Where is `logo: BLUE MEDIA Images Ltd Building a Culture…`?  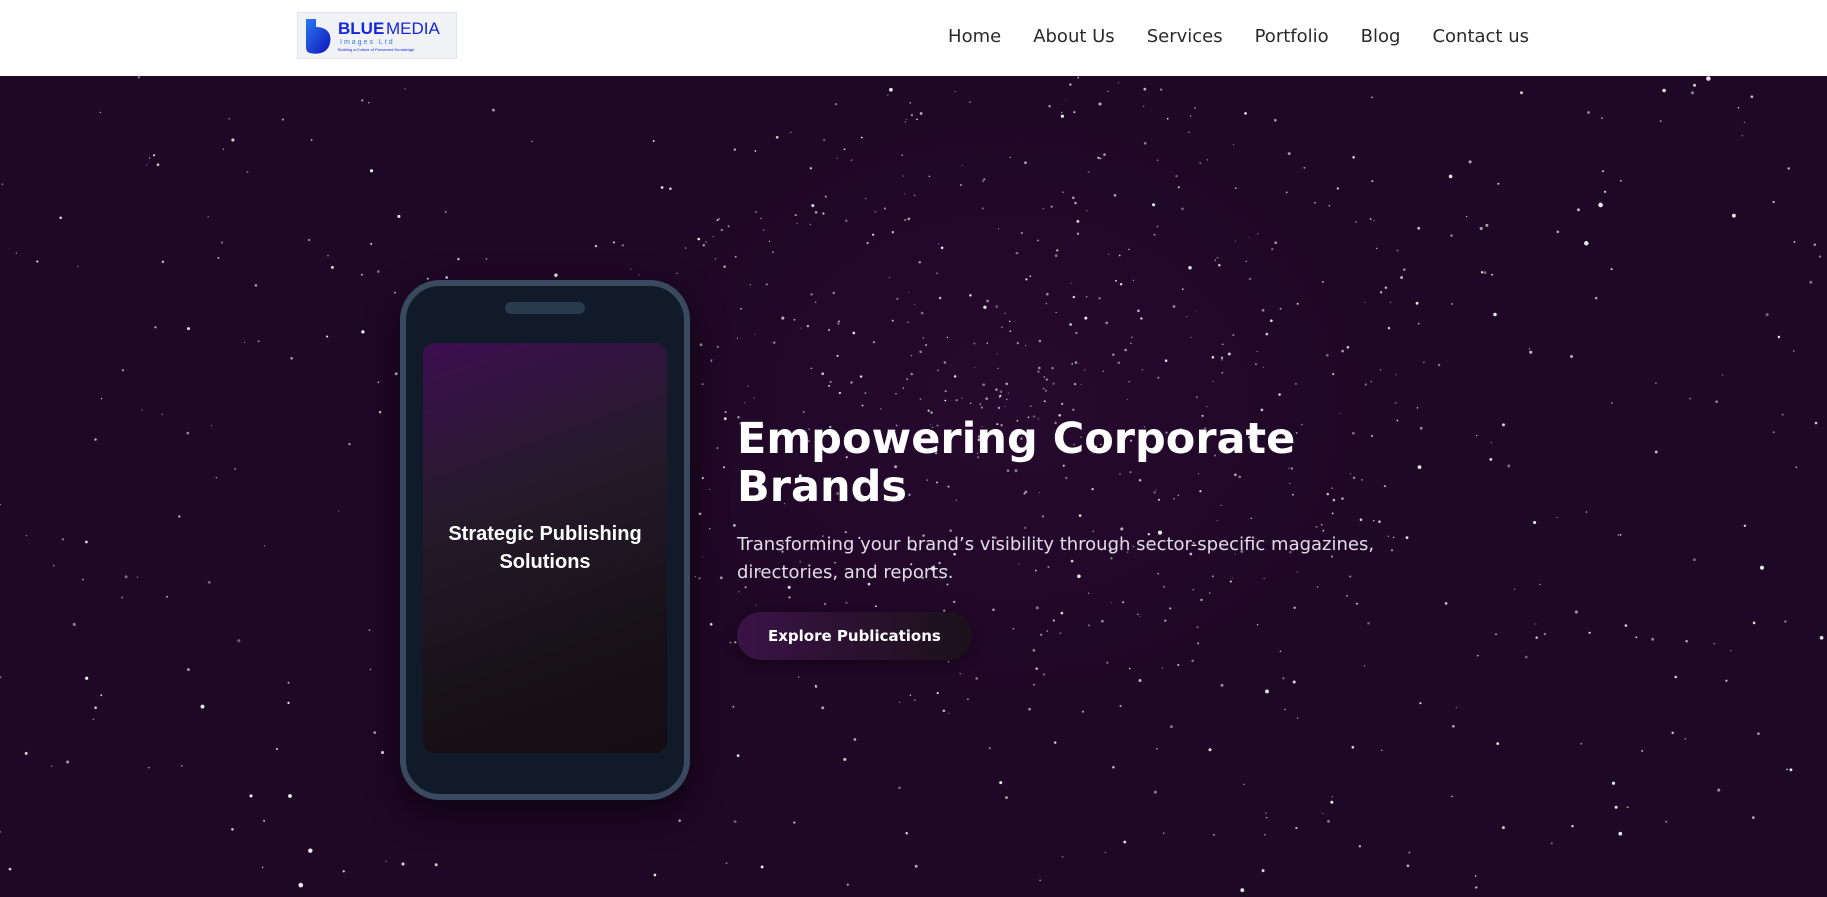 logo: BLUE MEDIA Images Ltd Building a Culture… is located at coordinates (377, 35).